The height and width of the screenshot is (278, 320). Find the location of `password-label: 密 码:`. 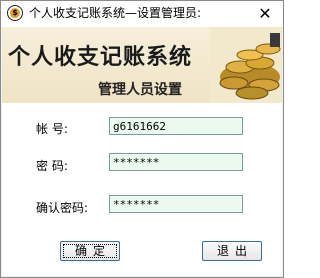

password-label: 密 码: is located at coordinates (52, 166).